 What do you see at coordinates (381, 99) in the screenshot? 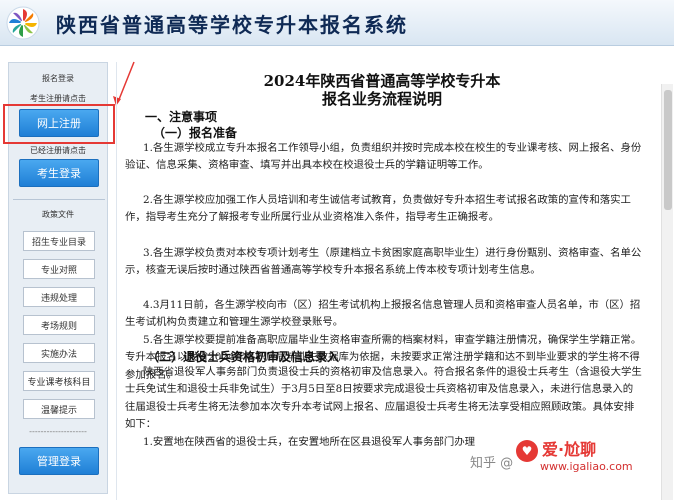
I see `doc-title-line2: 报名业务流程说明` at bounding box center [381, 99].